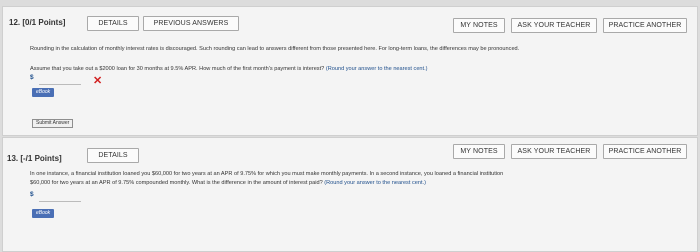 The width and height of the screenshot is (700, 252). Describe the element at coordinates (34, 158) in the screenshot. I see `question-number: 13. [-/1 Points]` at that location.